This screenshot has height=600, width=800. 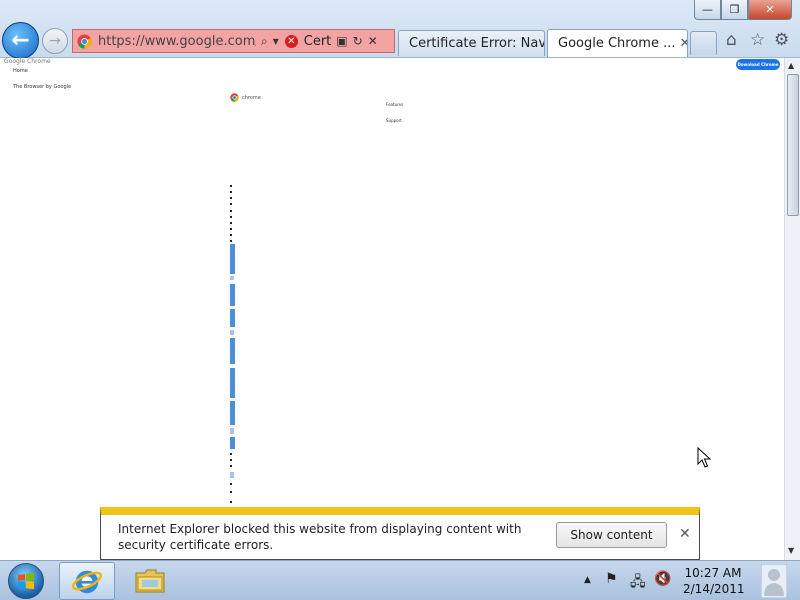 I want to click on vertical-scrollbar: ▲ ▼, so click(x=792, y=309).